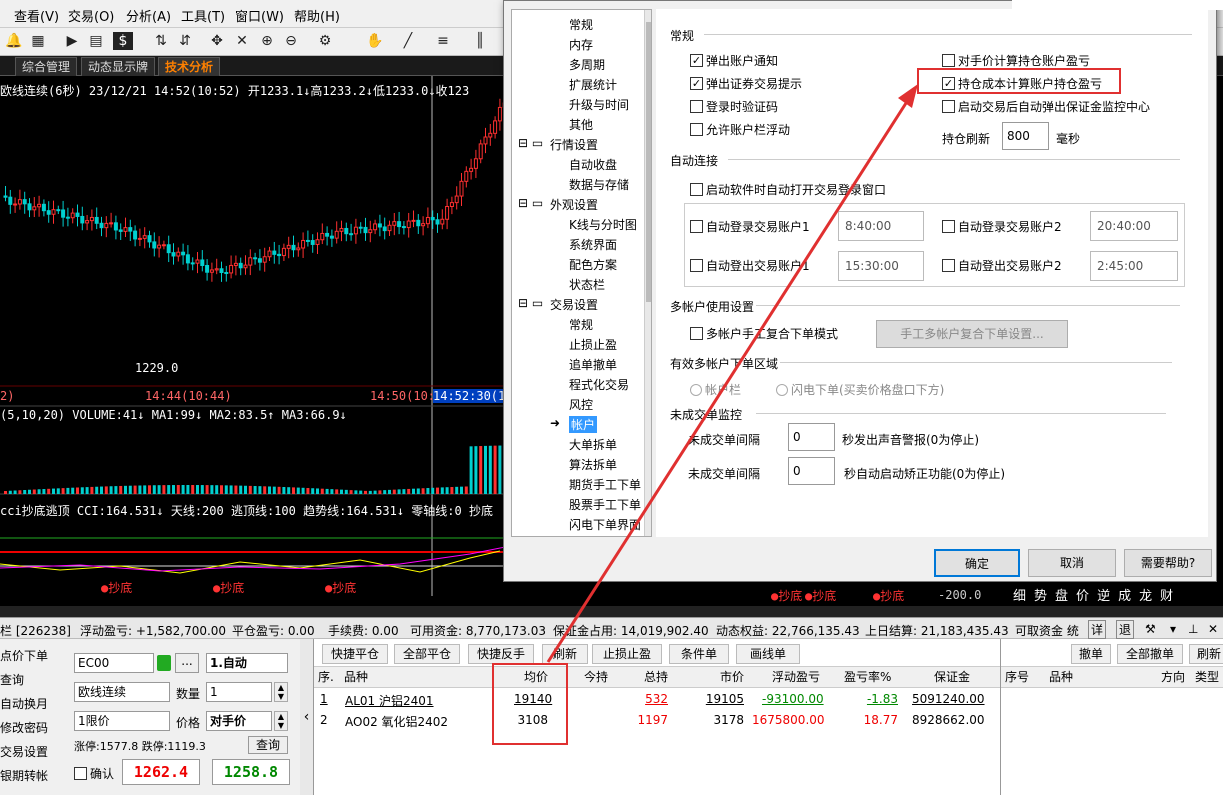 This screenshot has height=795, width=1223. What do you see at coordinates (593, 444) in the screenshot?
I see `tree-item: 大单拆单` at bounding box center [593, 444].